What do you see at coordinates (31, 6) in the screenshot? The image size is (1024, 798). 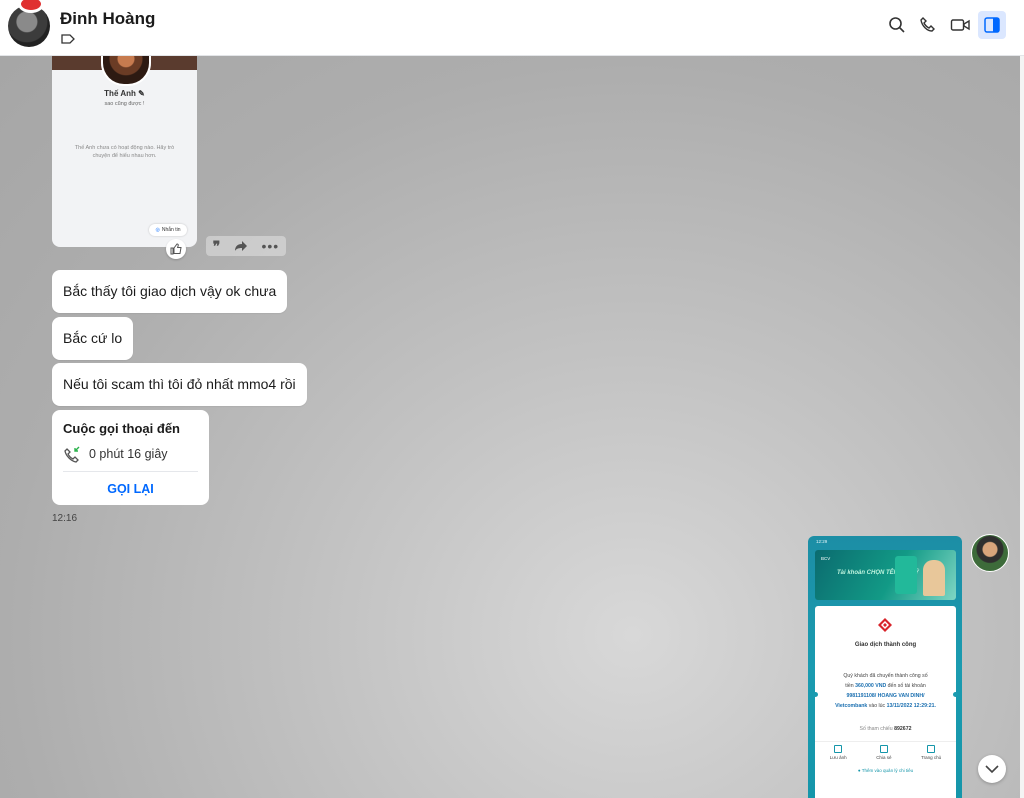 I see `avatar-badge` at bounding box center [31, 6].